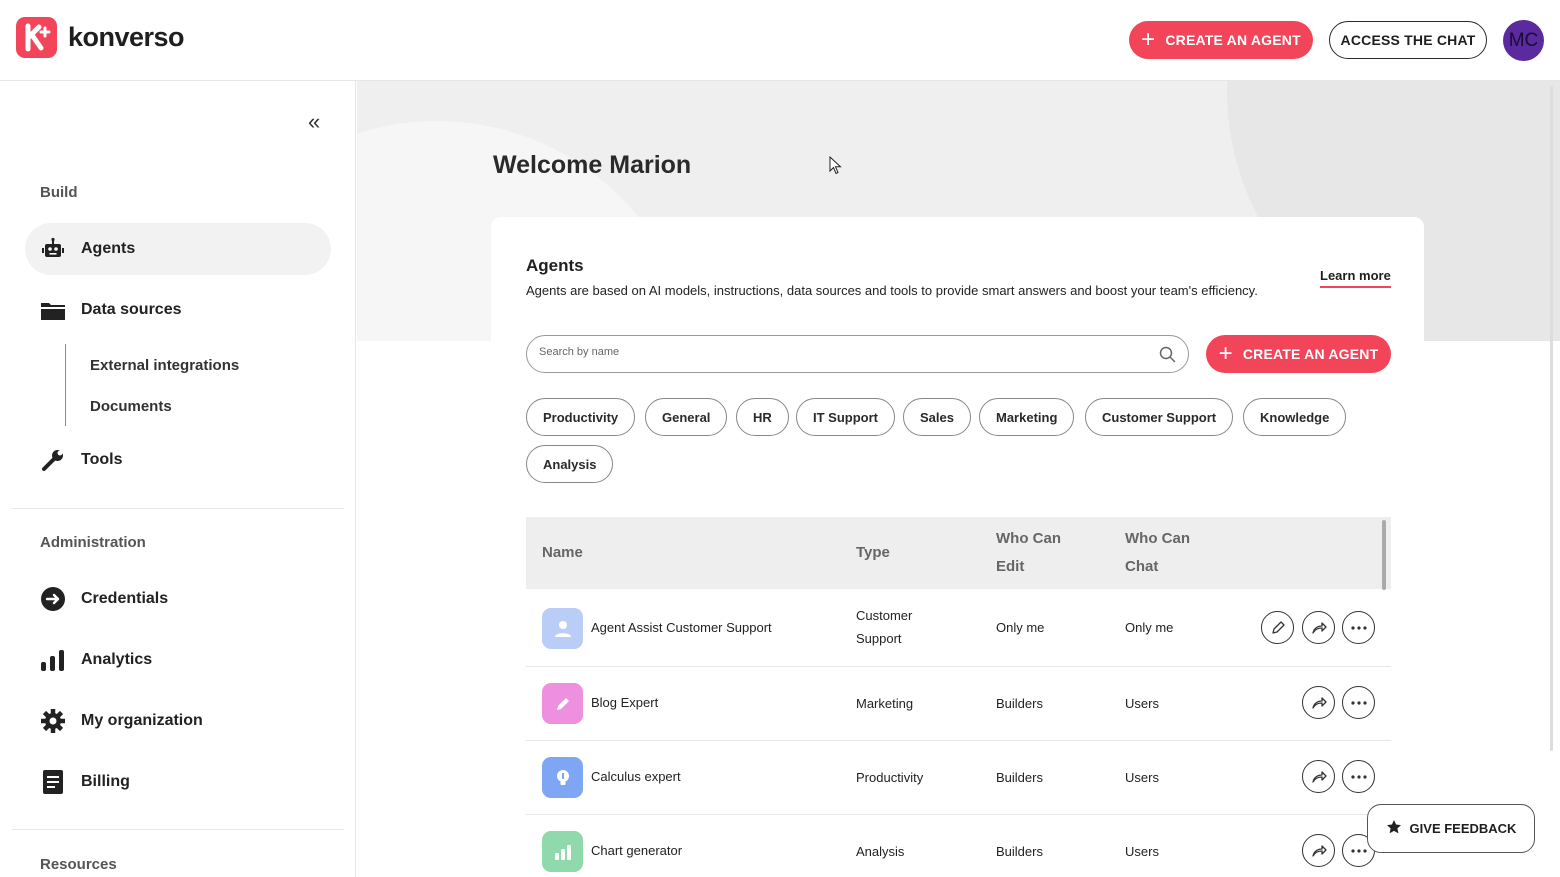 Image resolution: width=1560 pixels, height=877 pixels. What do you see at coordinates (884, 627) in the screenshot?
I see `agent-type: Customer Support` at bounding box center [884, 627].